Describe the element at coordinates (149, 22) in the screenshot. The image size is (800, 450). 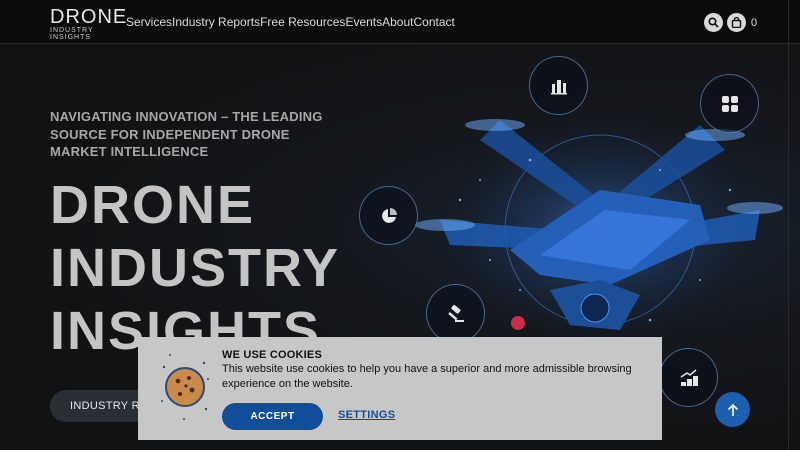
I see `nav-services: Services` at that location.